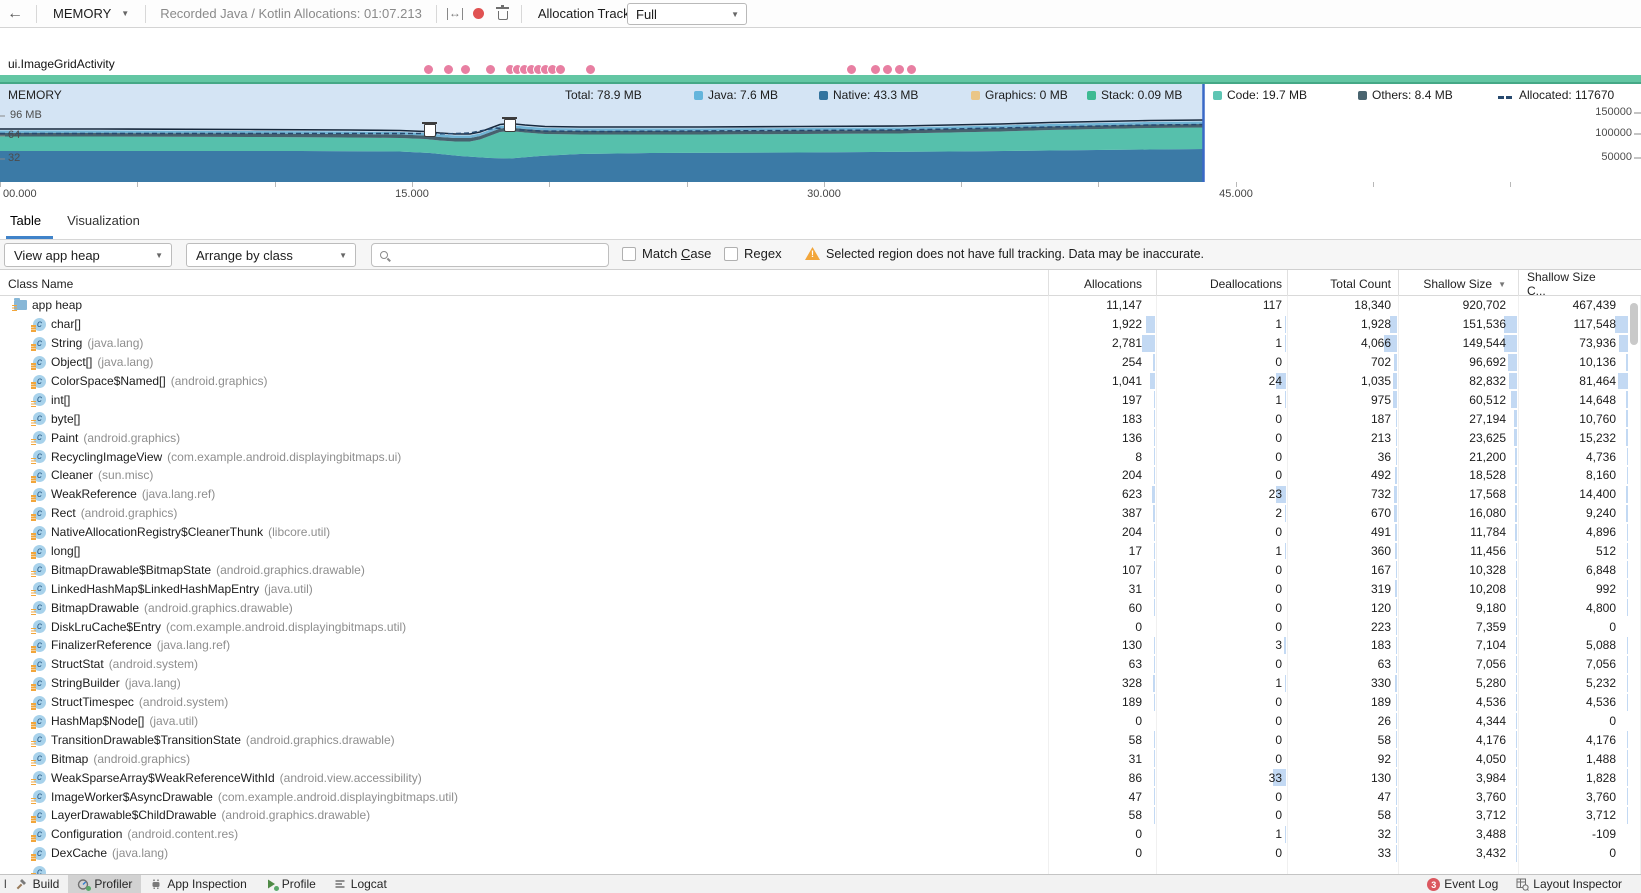 This screenshot has width=1641, height=893. Describe the element at coordinates (1580, 740) in the screenshot. I see `value-cell: 4,176` at that location.